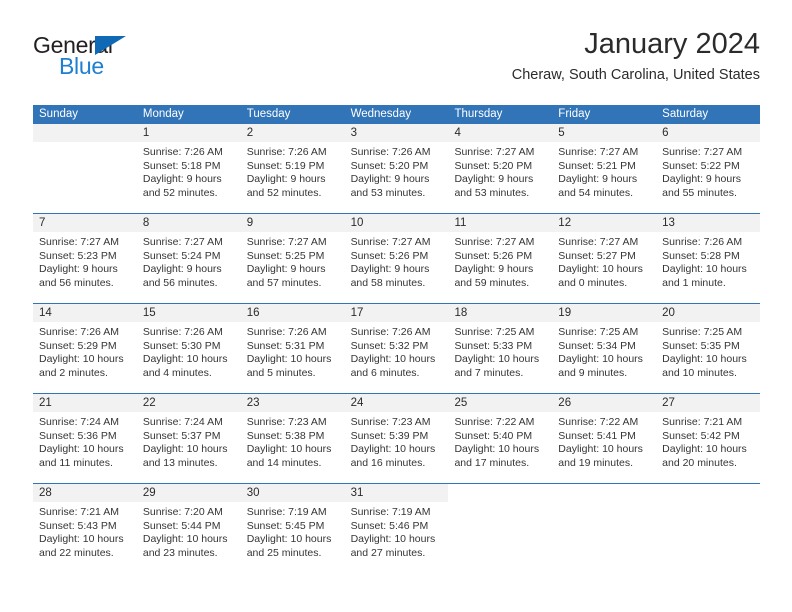 Image resolution: width=792 pixels, height=612 pixels. I want to click on day-detail-line: and 20 minutes., so click(699, 462).